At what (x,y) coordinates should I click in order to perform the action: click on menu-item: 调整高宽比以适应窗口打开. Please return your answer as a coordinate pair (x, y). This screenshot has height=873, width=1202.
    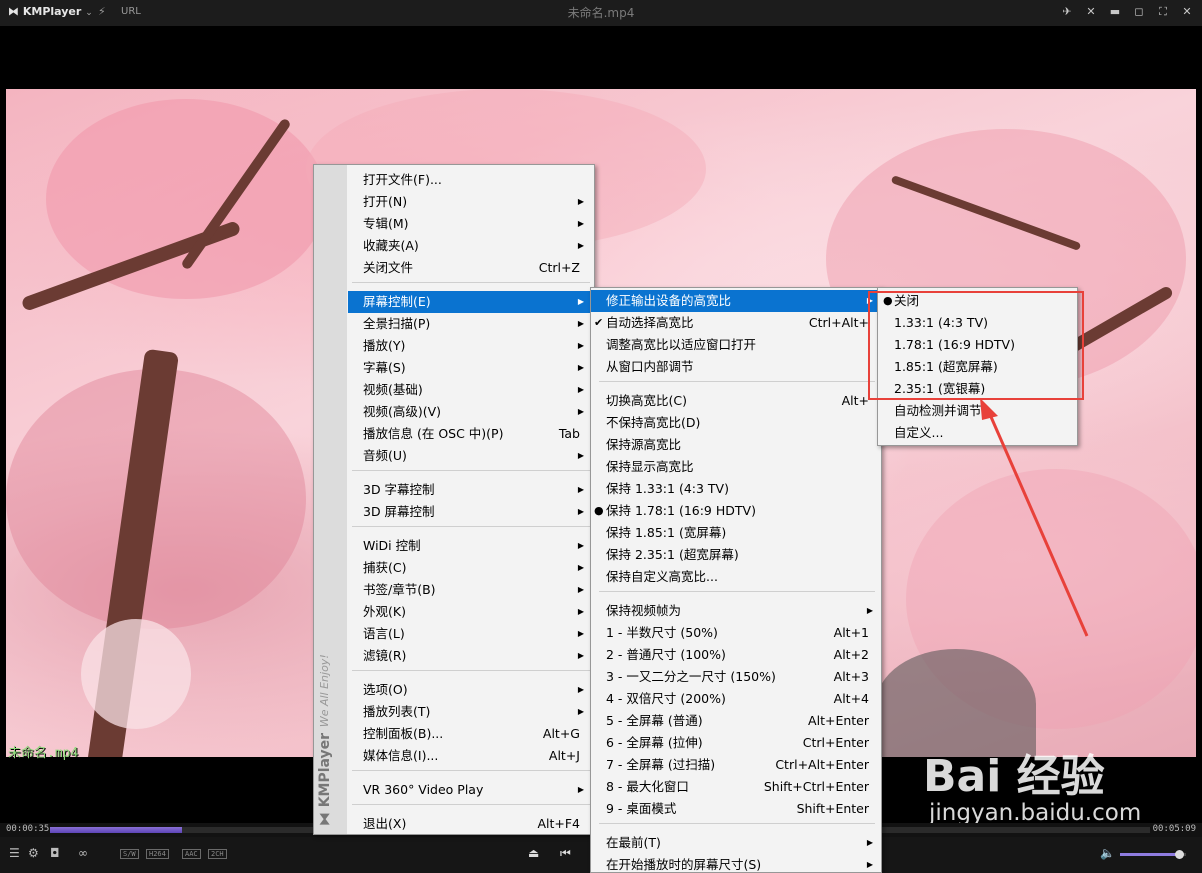
    Looking at the image, I should click on (736, 345).